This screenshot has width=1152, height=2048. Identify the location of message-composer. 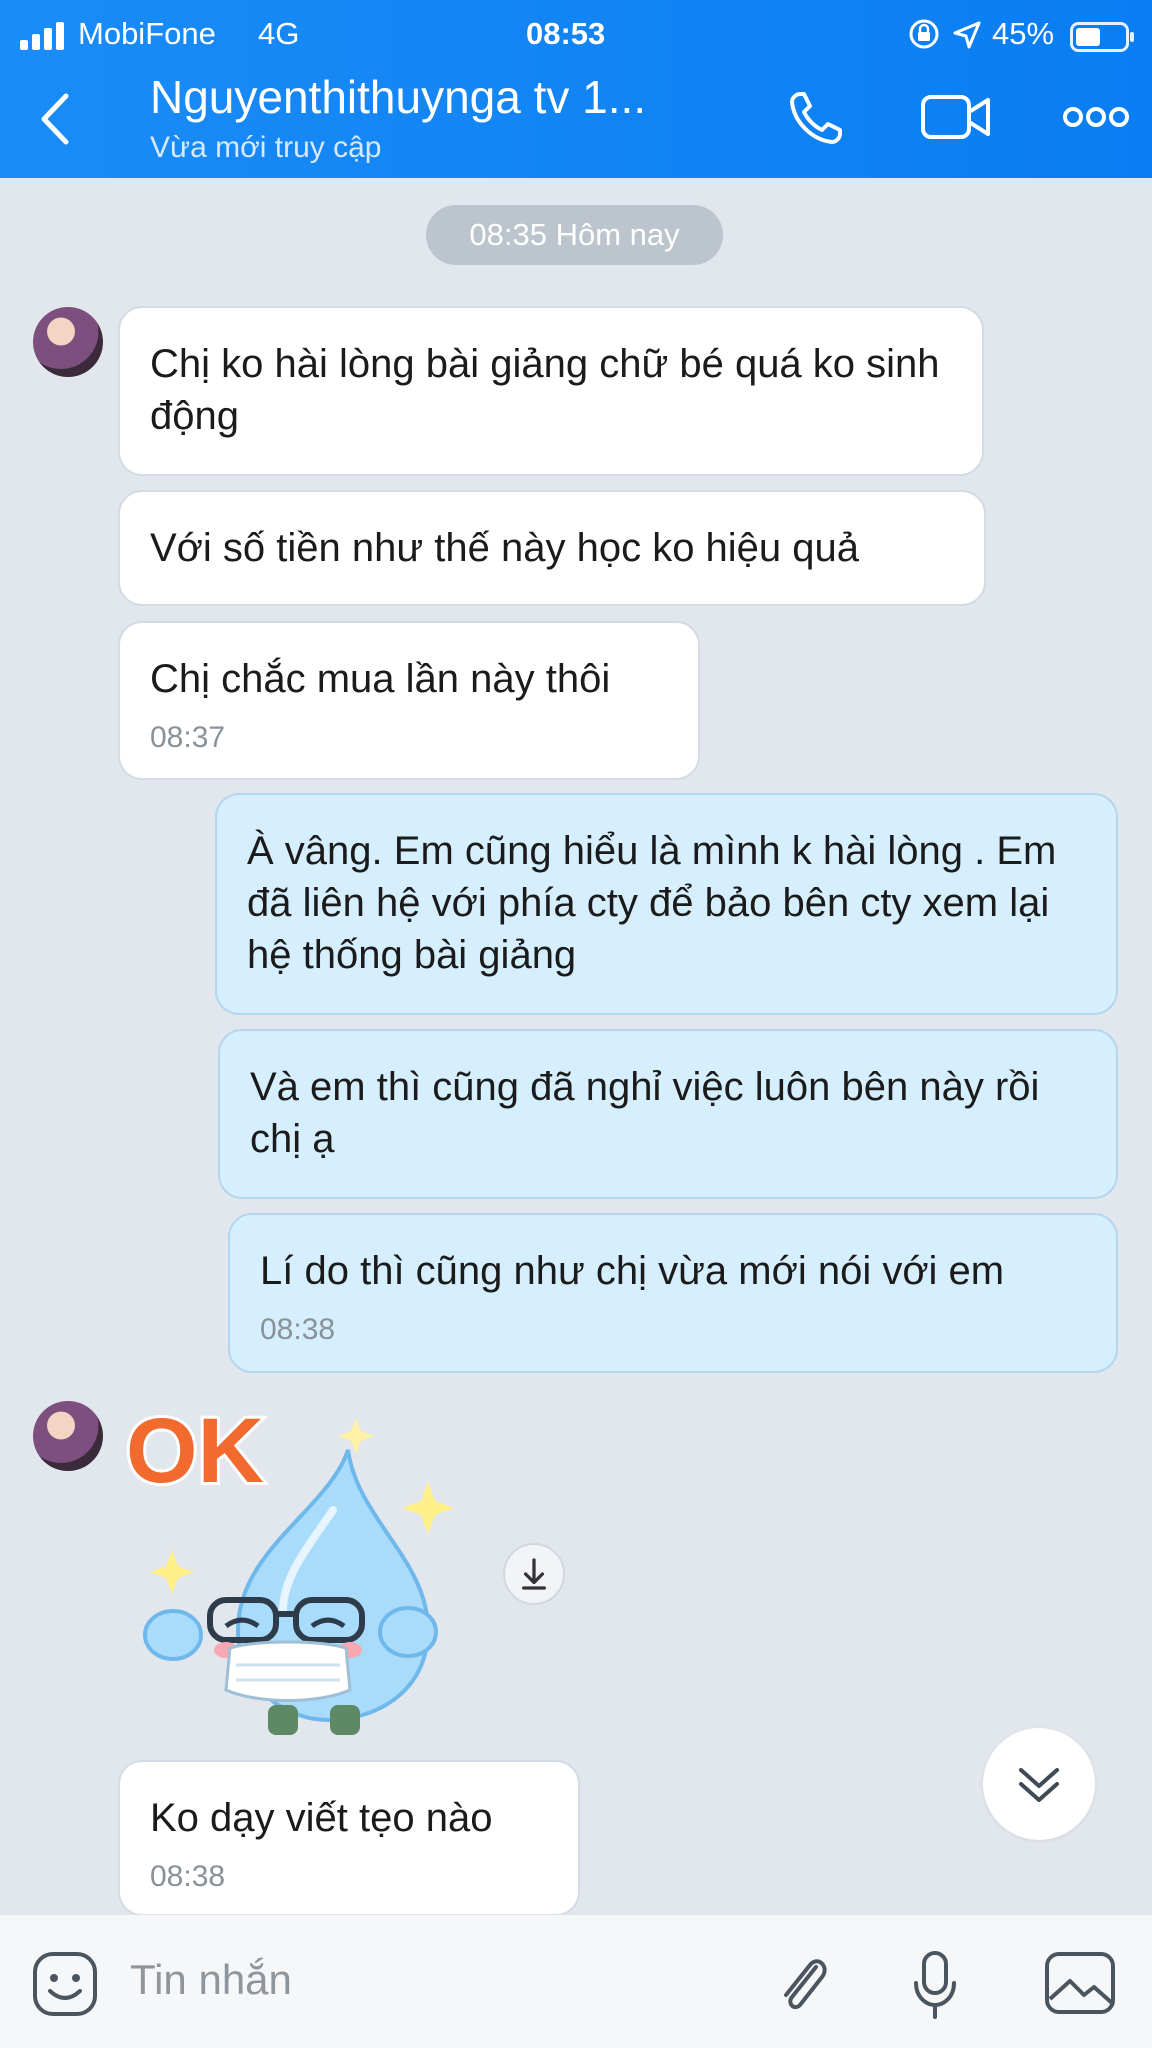
(576, 1981).